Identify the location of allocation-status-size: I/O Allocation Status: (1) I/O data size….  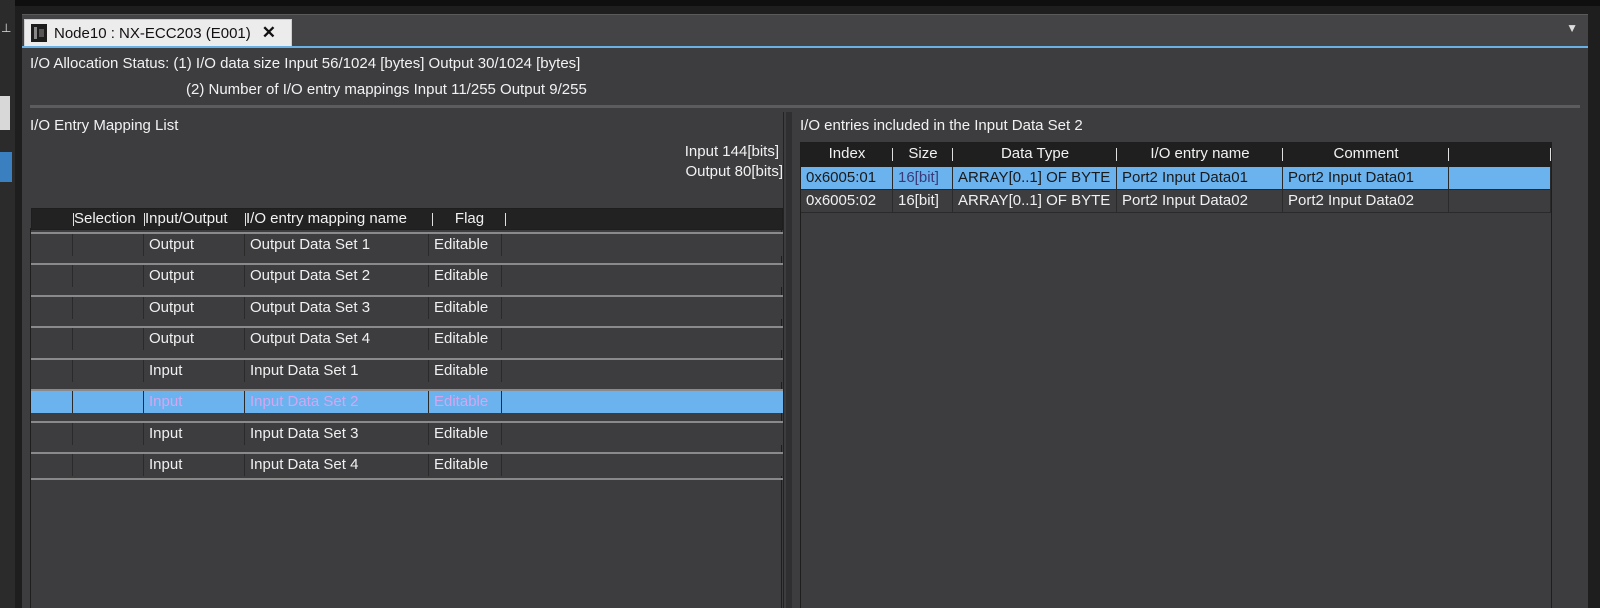
(305, 63).